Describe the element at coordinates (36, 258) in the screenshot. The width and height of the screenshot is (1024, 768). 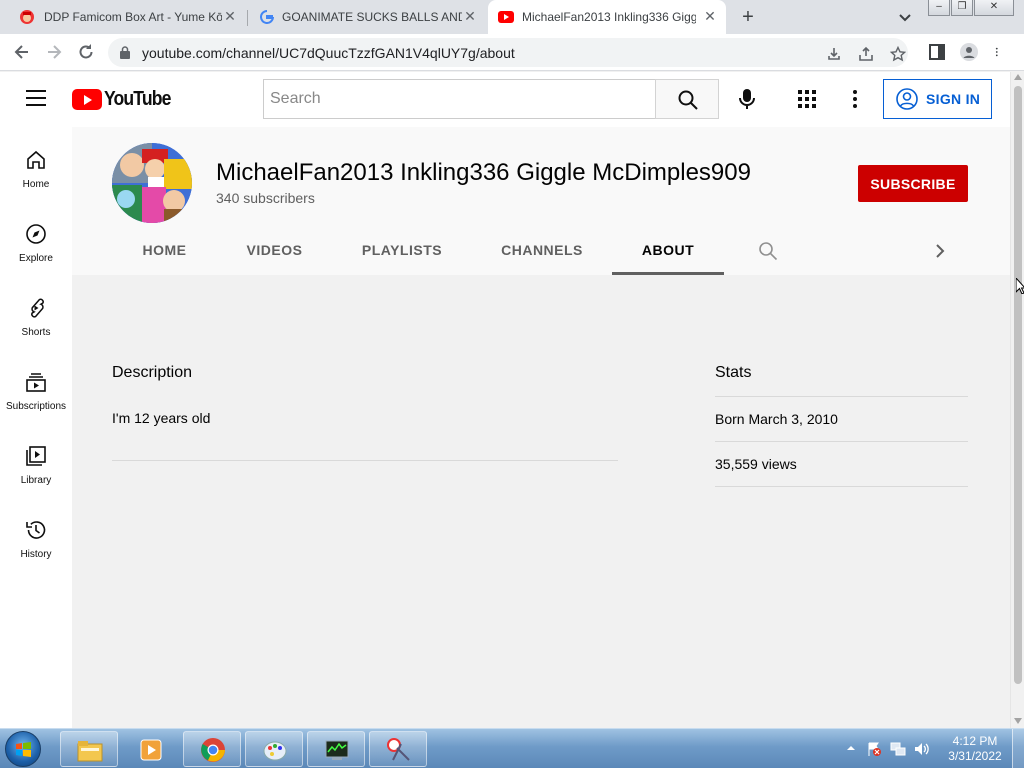
I see `guide-item-label: Explore` at that location.